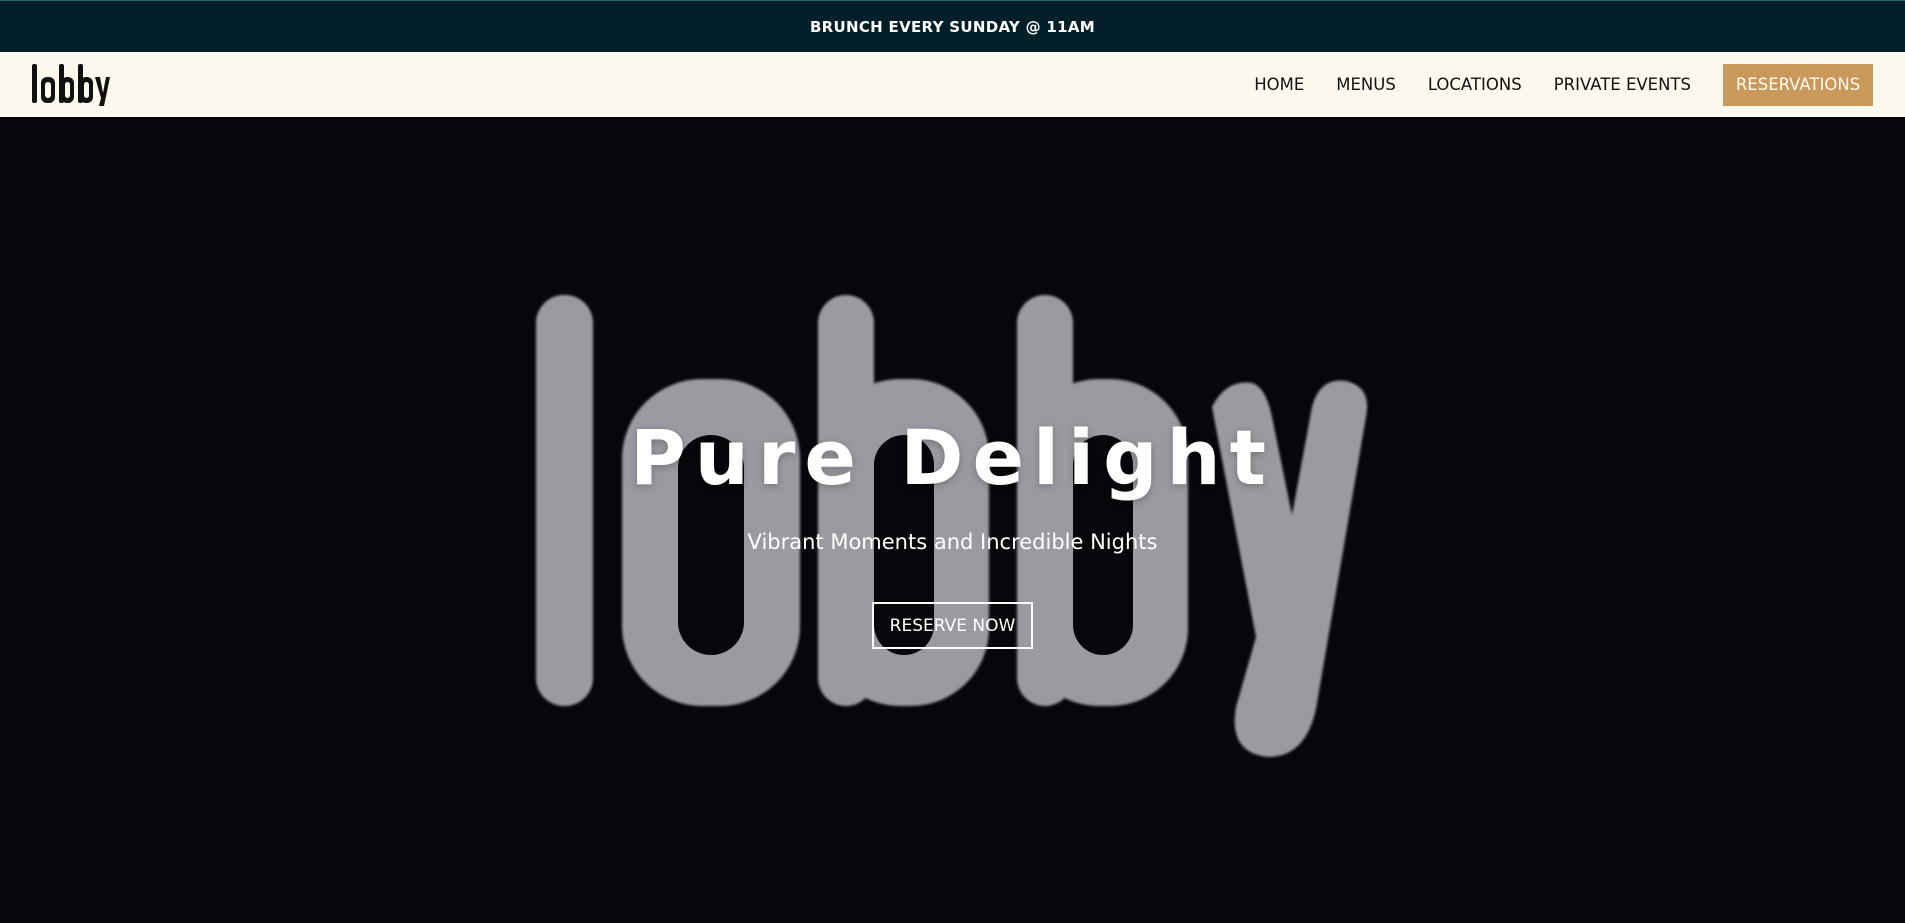 The width and height of the screenshot is (1905, 923). Describe the element at coordinates (1798, 84) in the screenshot. I see `reservations-button: RESERVATIONS` at that location.